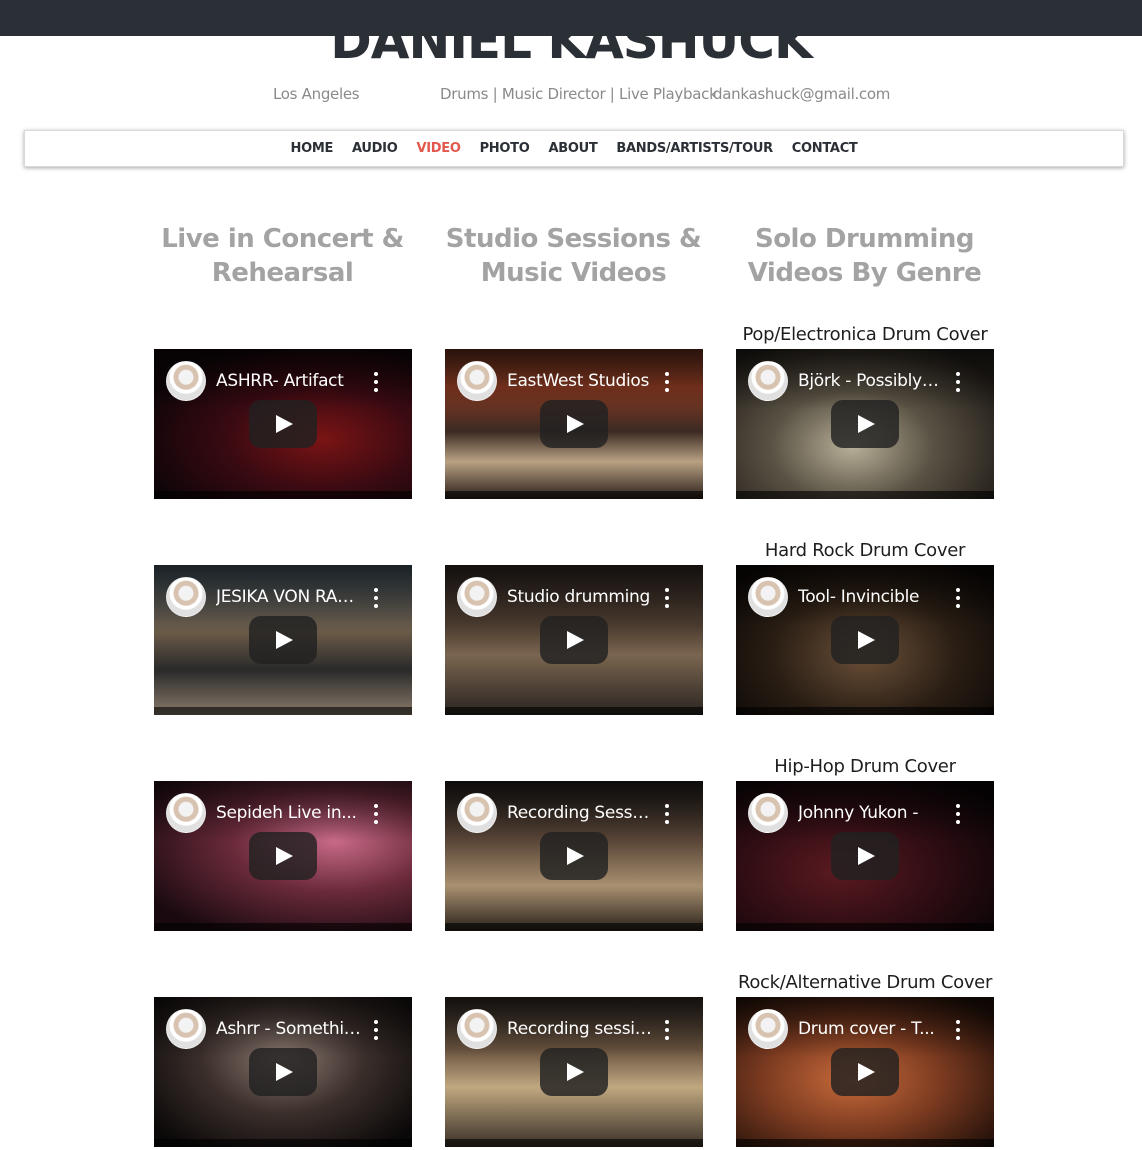 The height and width of the screenshot is (1150, 1142). What do you see at coordinates (282, 256) in the screenshot?
I see `live-column-title: Live in Concert & Rehearsal` at bounding box center [282, 256].